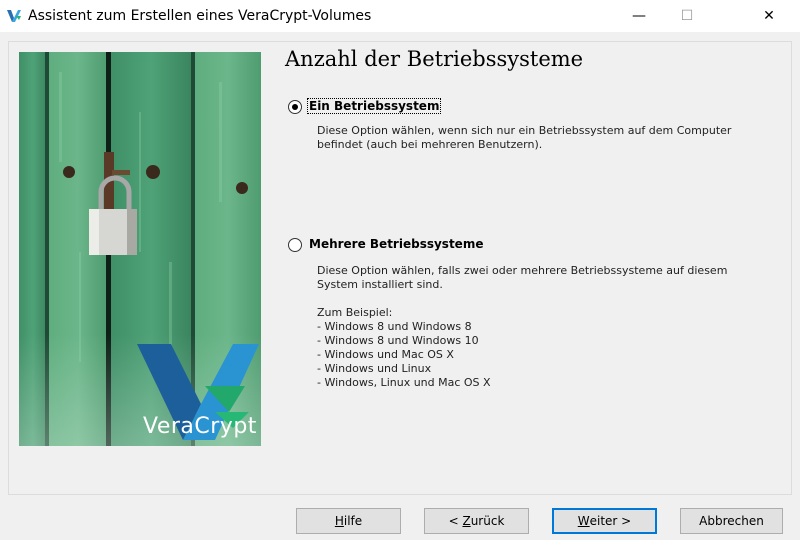  I want to click on back-button: < Zurück, so click(476, 521).